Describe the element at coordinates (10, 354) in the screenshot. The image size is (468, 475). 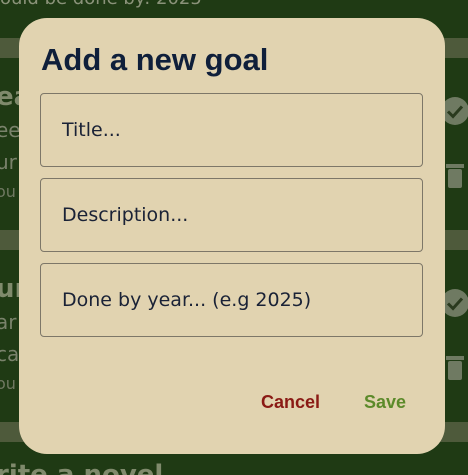
I see `goal-card-description: ca` at that location.